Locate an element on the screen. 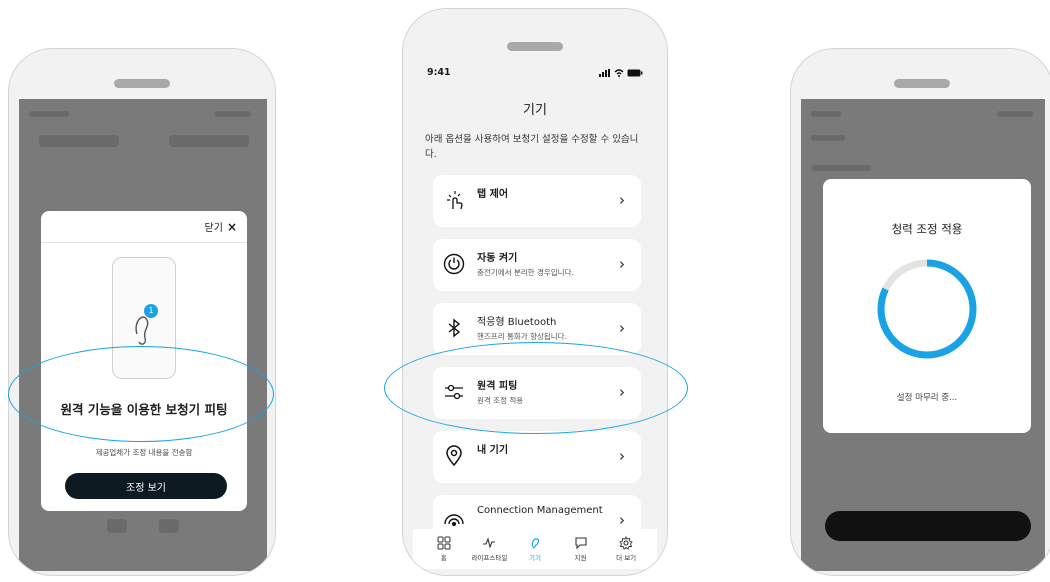 The image size is (1050, 582). status-time: 9:41 is located at coordinates (439, 72).